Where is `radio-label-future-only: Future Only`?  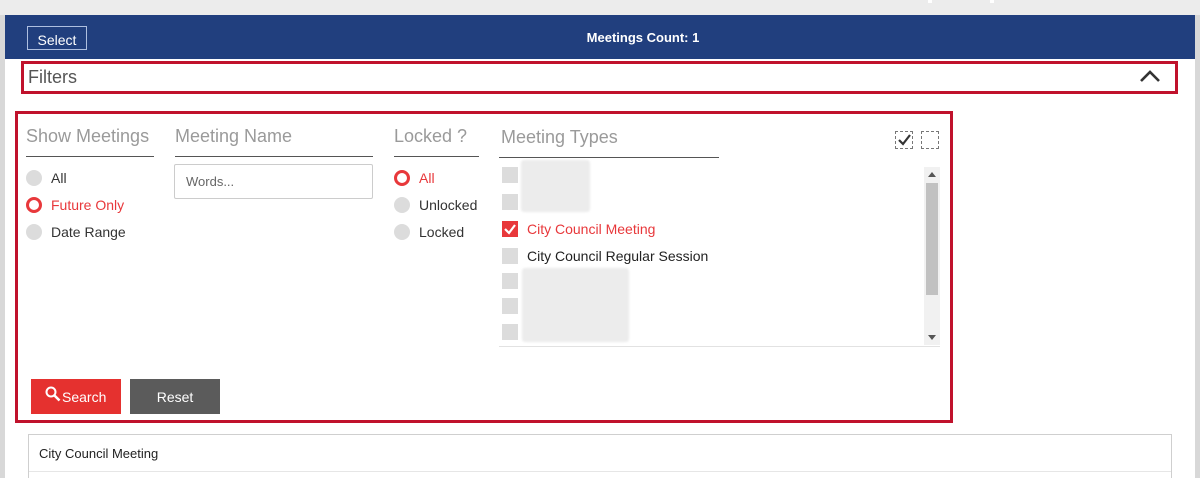 radio-label-future-only: Future Only is located at coordinates (88, 205).